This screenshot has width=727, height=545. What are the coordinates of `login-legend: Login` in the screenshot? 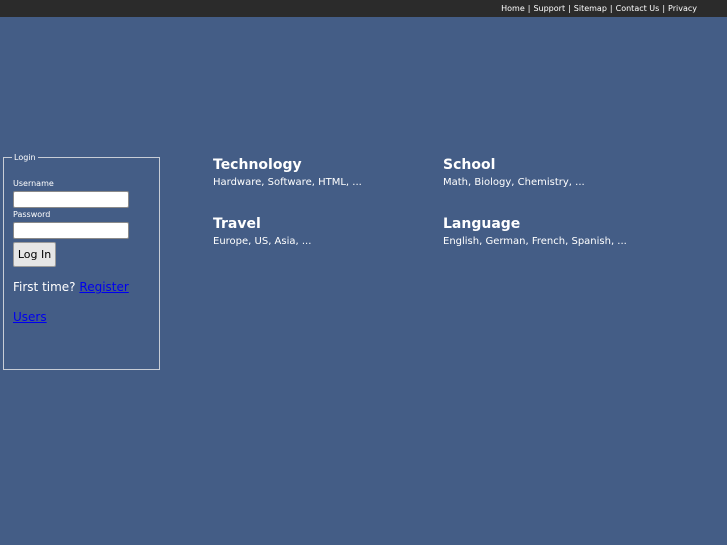 It's located at (25, 157).